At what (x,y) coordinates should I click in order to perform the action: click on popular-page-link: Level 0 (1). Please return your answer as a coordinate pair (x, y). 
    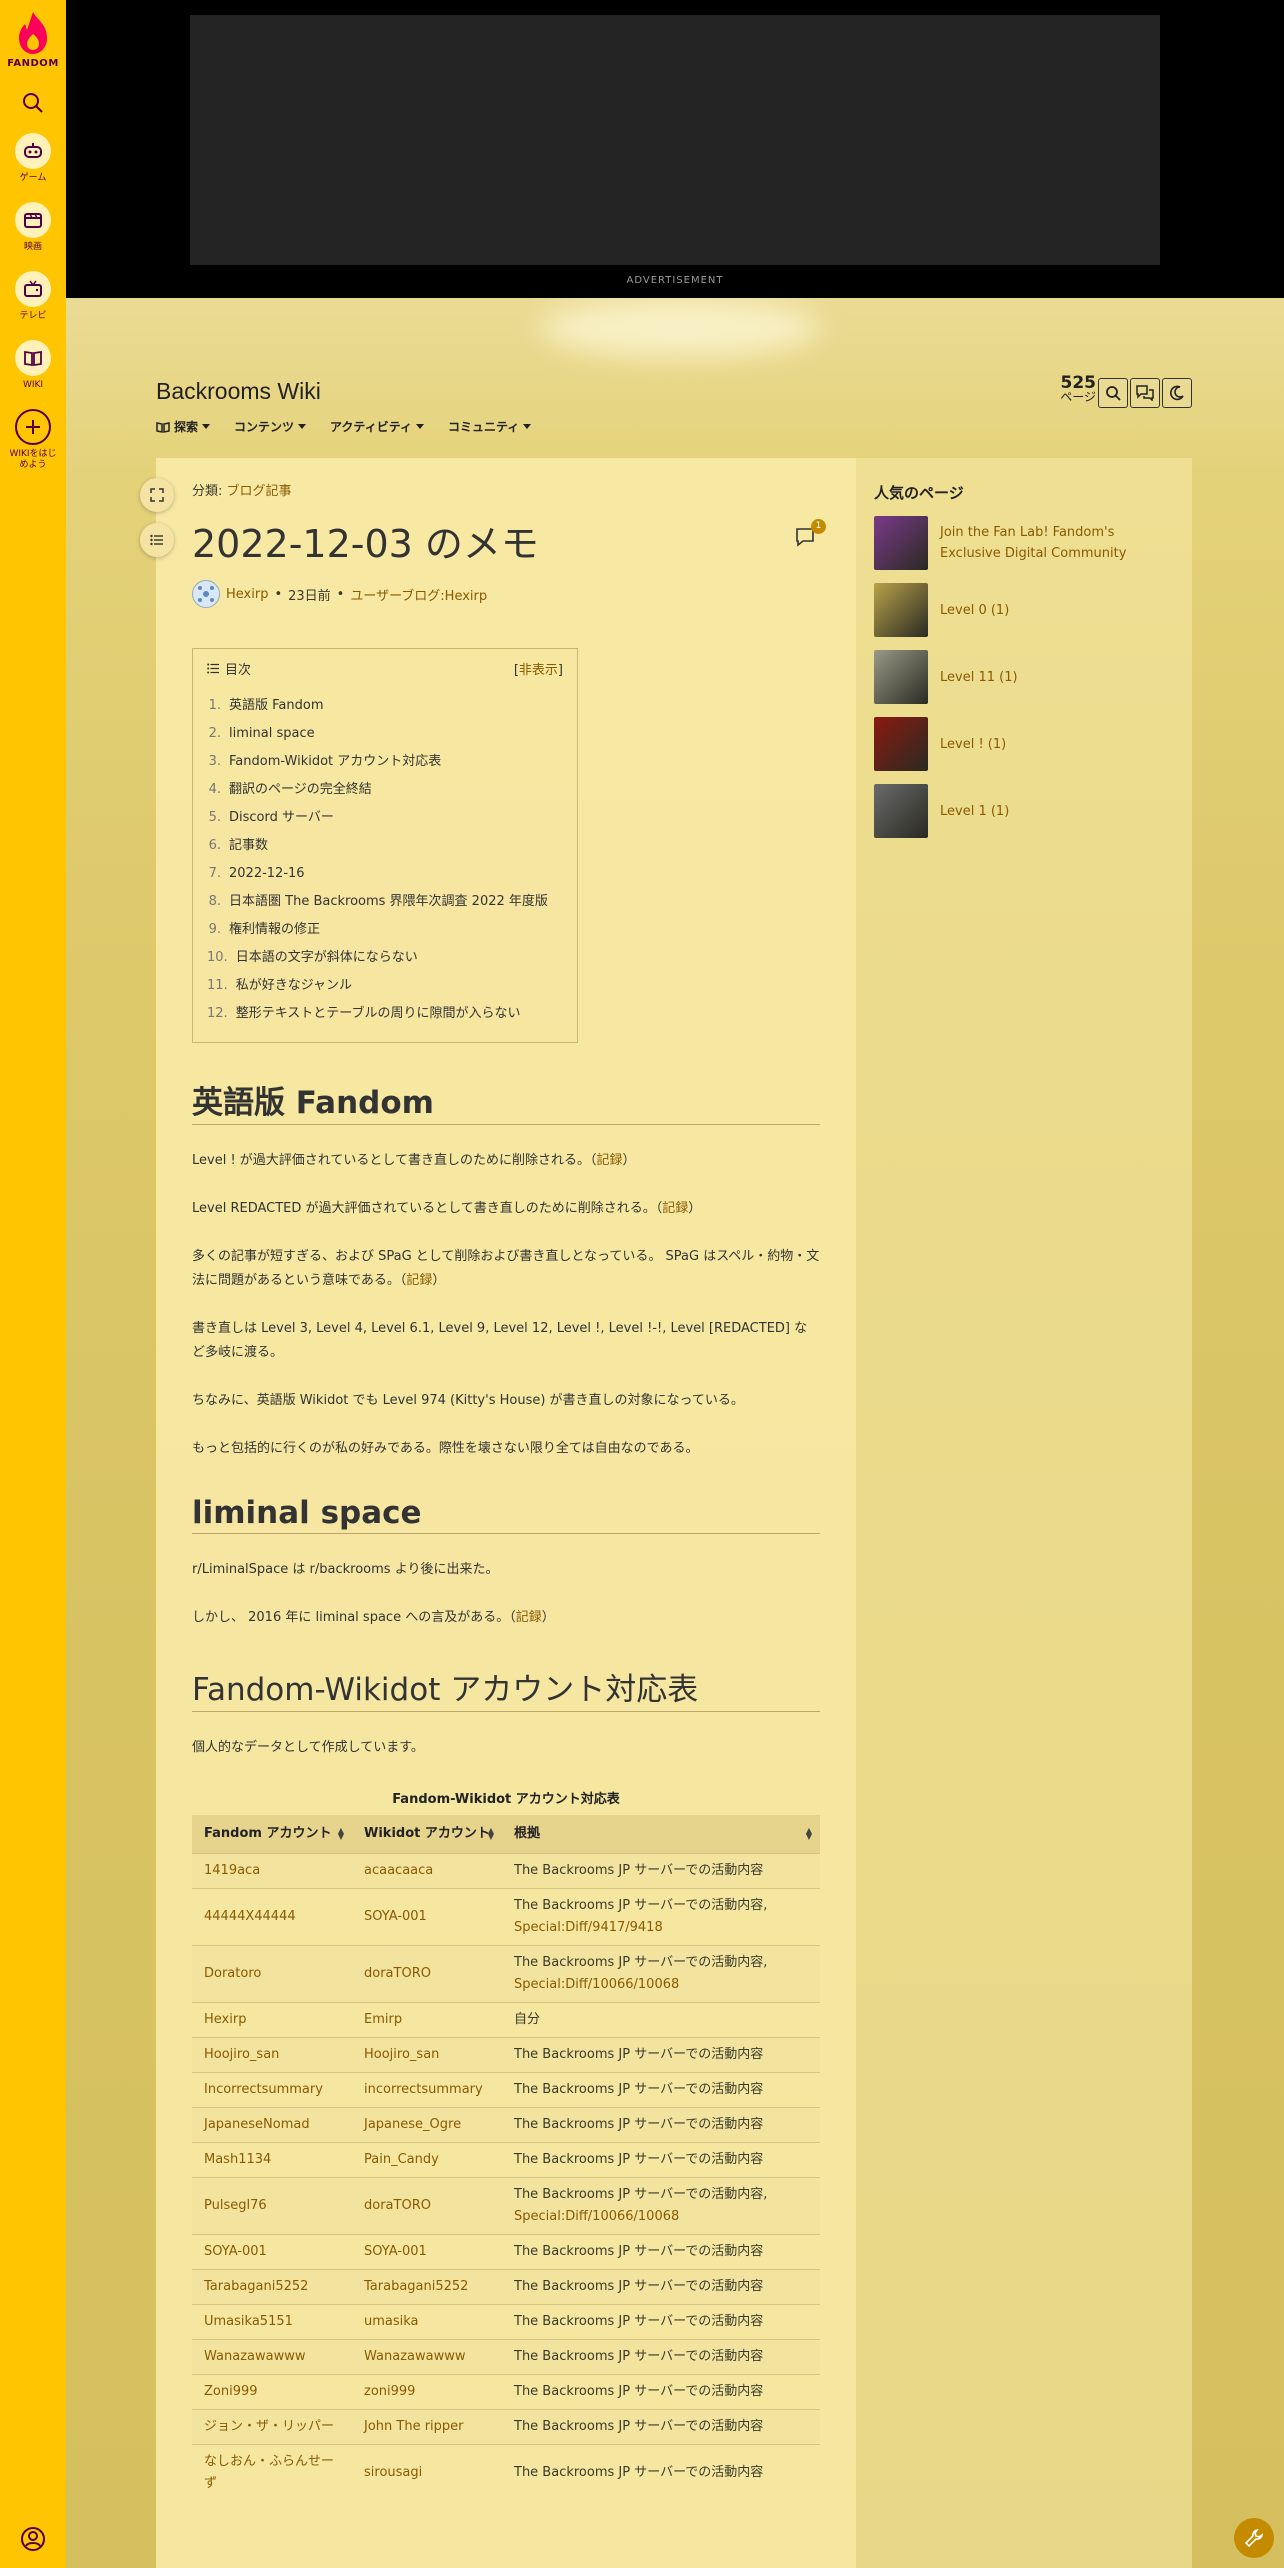
    Looking at the image, I should click on (1045, 610).